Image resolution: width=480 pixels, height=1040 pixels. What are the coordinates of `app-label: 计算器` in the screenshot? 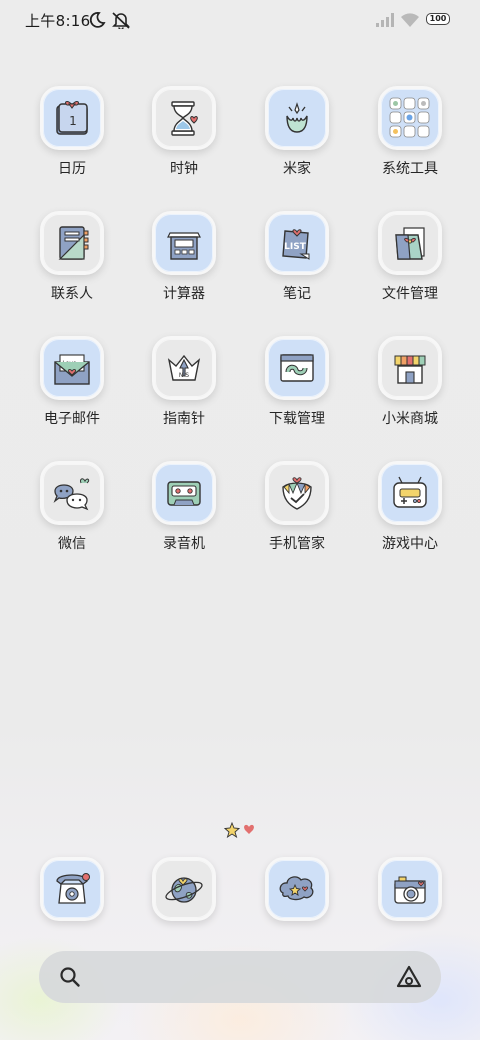 It's located at (184, 294).